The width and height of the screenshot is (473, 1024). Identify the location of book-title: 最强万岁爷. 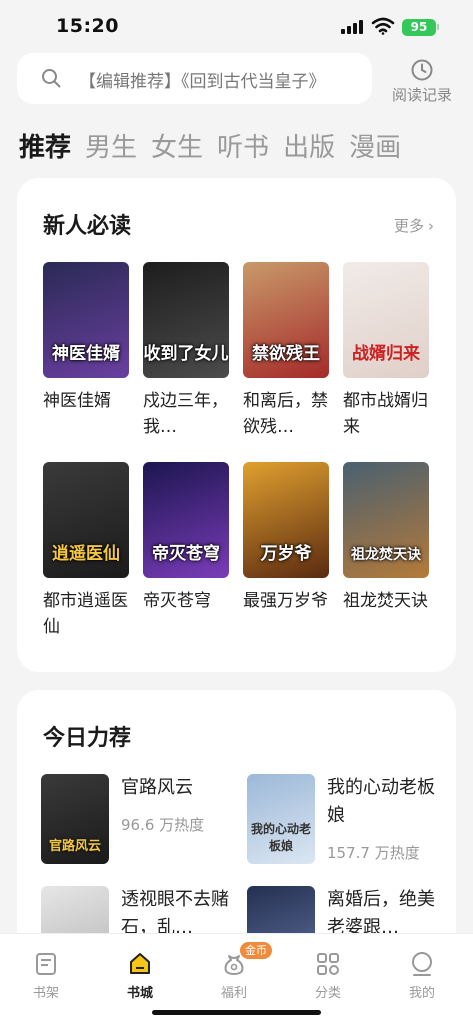
(285, 601).